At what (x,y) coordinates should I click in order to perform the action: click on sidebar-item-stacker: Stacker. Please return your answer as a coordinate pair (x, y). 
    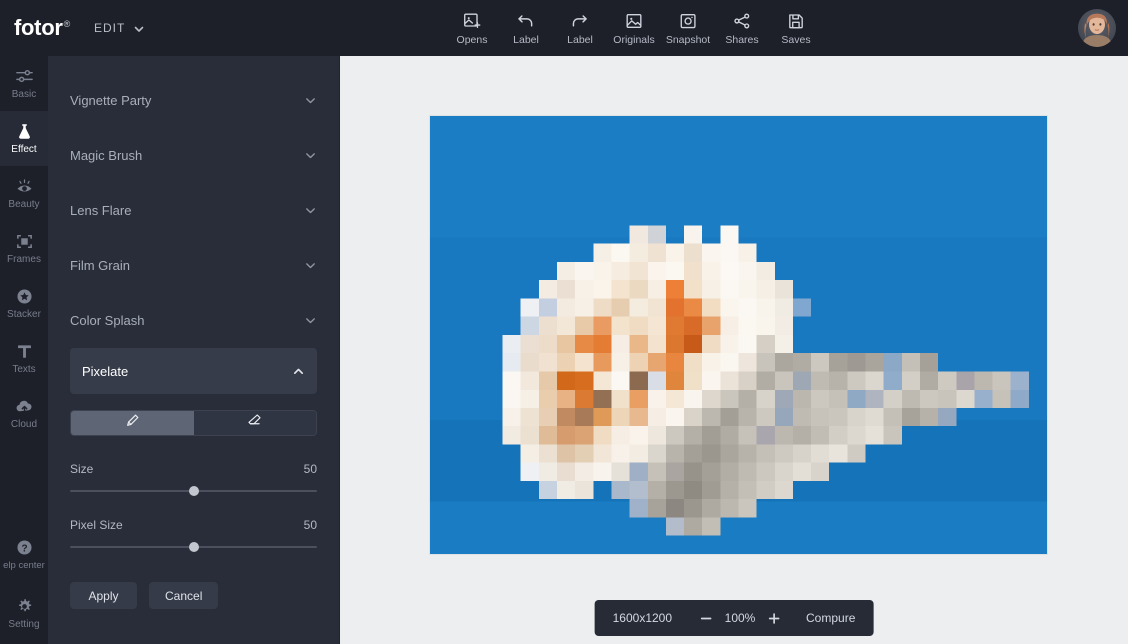
    Looking at the image, I should click on (24, 303).